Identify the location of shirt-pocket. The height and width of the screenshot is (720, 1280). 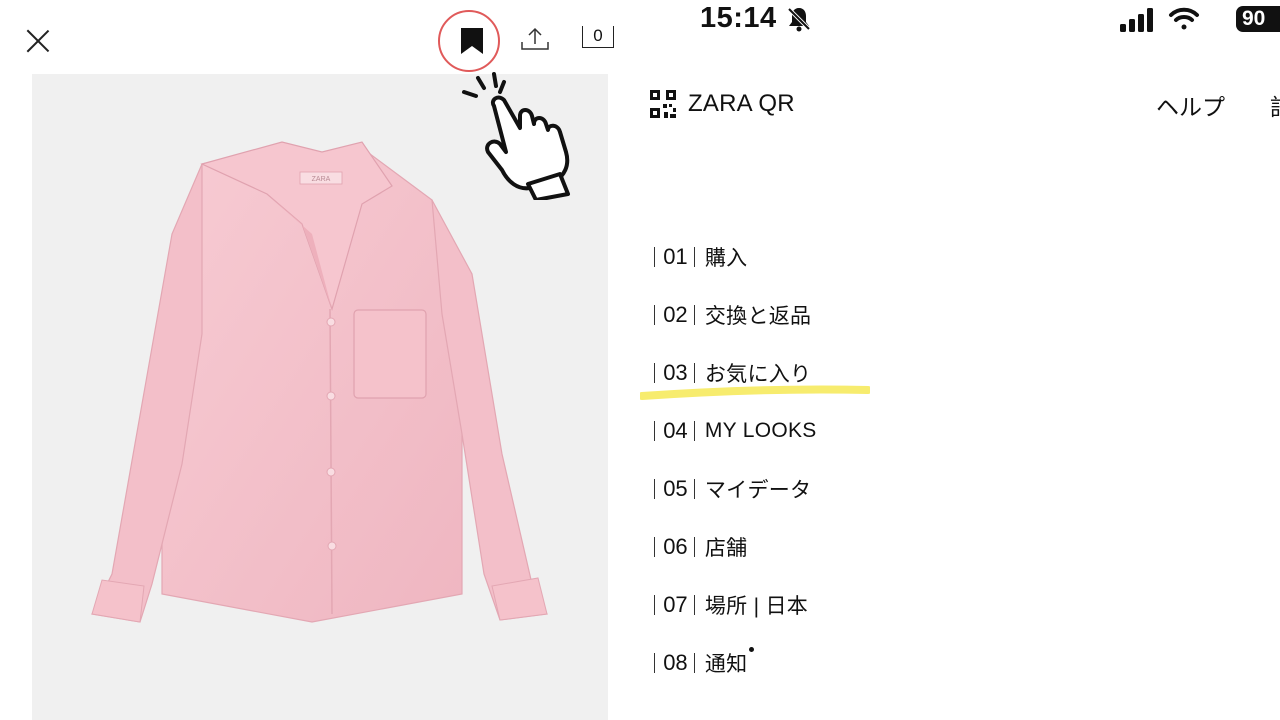
(390, 354).